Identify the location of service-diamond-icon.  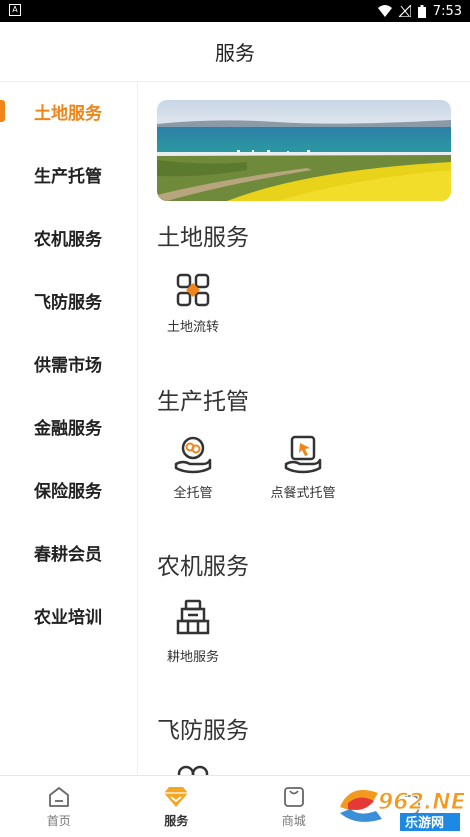
(176, 796).